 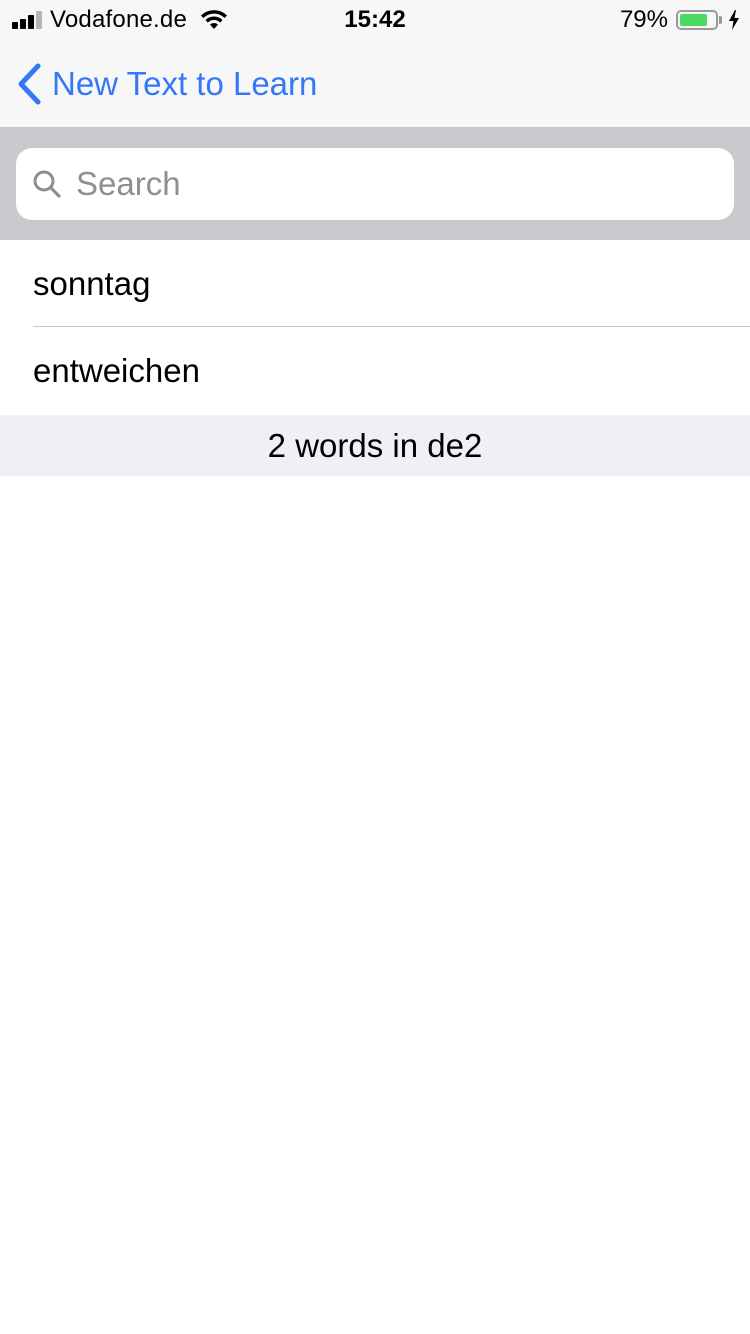 What do you see at coordinates (386, 184) in the screenshot?
I see `search-input` at bounding box center [386, 184].